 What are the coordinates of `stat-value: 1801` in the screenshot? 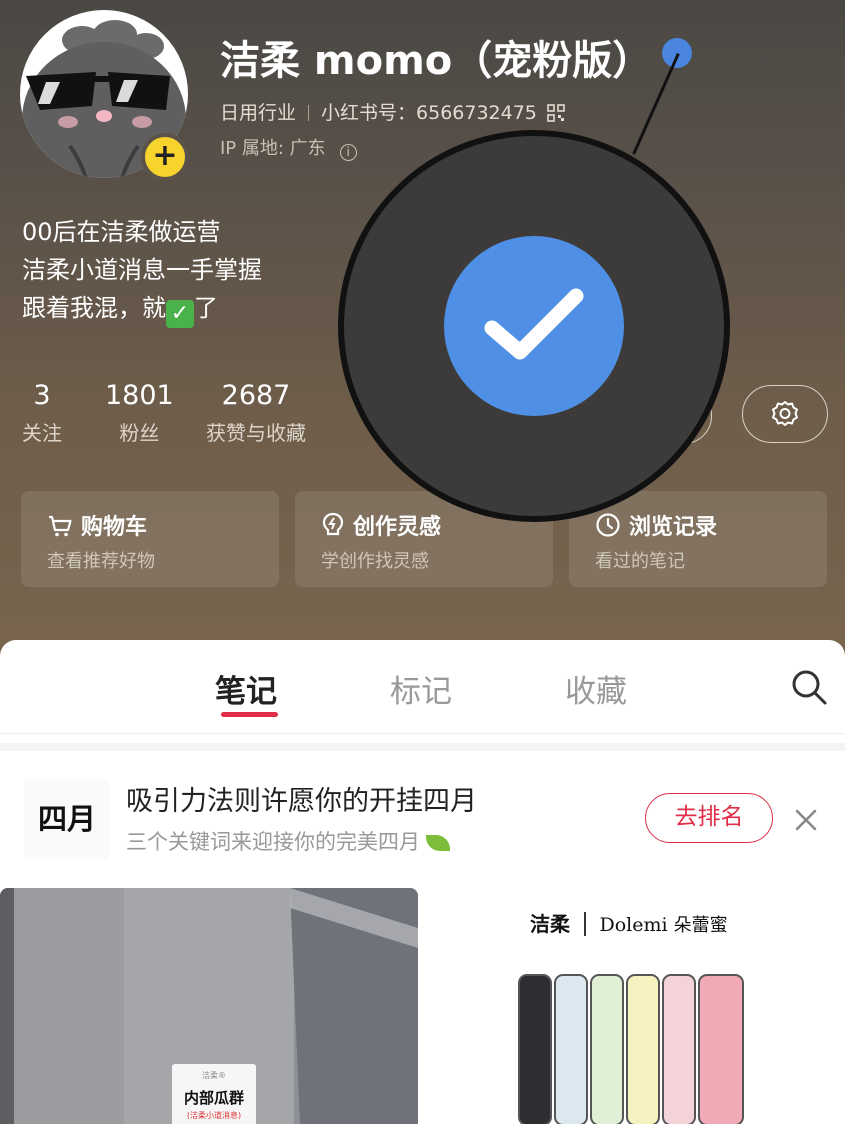 It's located at (139, 395).